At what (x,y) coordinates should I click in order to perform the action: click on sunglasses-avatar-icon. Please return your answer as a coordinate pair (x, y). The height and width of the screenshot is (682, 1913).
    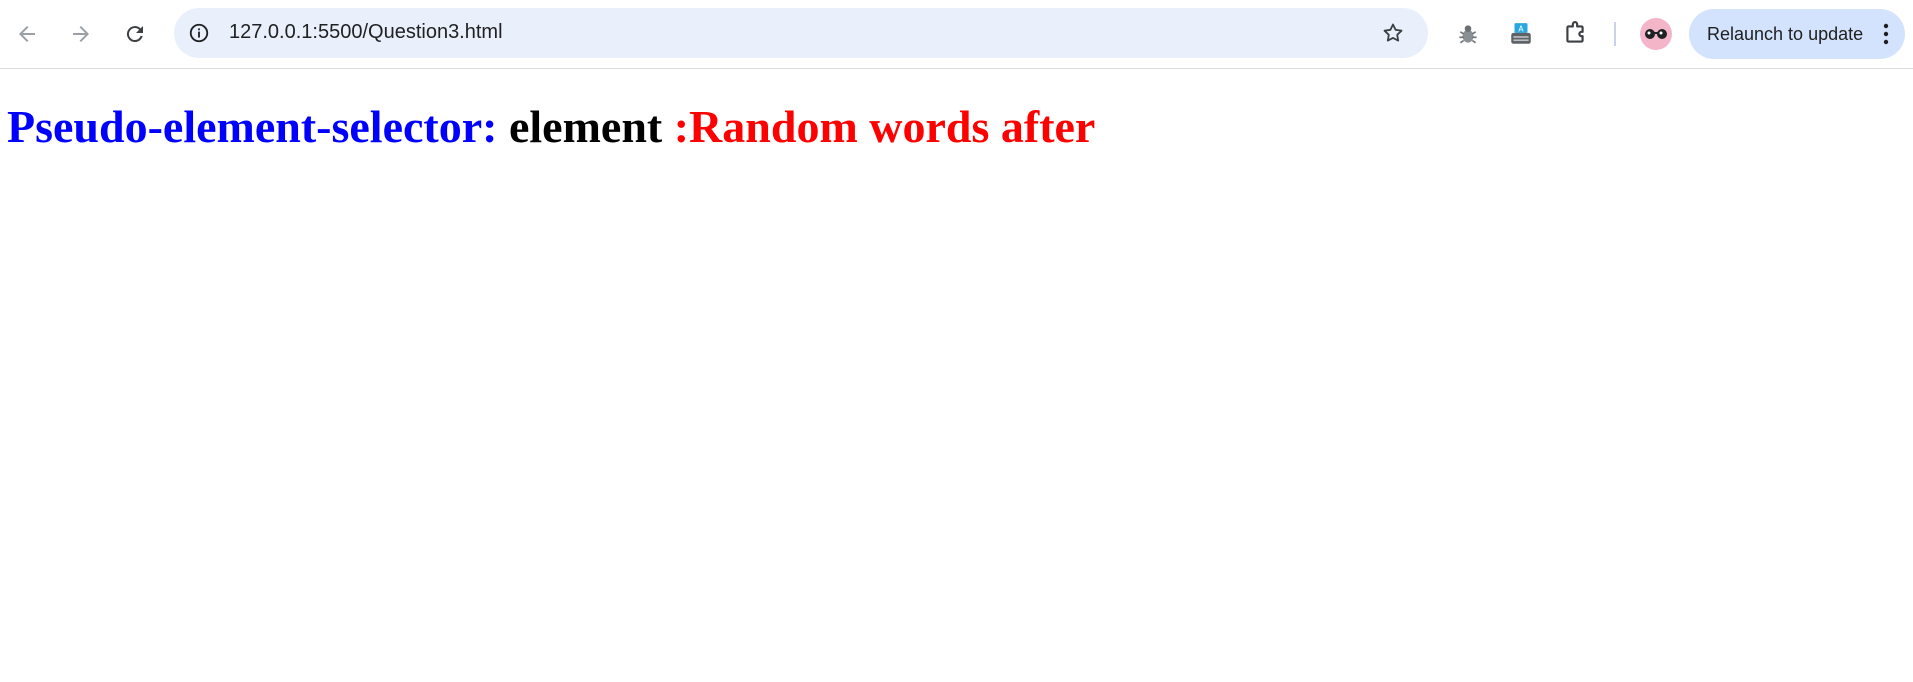
    Looking at the image, I should click on (1656, 34).